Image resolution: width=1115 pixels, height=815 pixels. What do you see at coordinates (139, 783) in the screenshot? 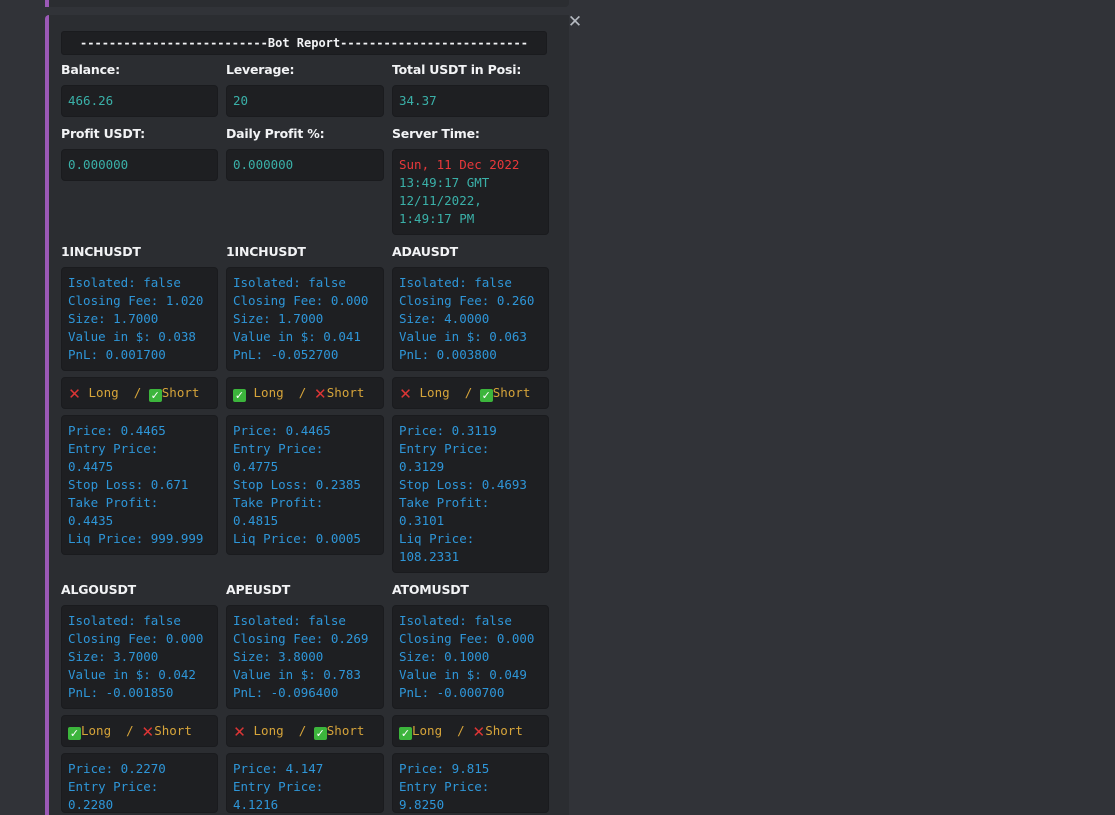
I see `price-box: Price: 0.2270 Entry Price: 0.2280` at bounding box center [139, 783].